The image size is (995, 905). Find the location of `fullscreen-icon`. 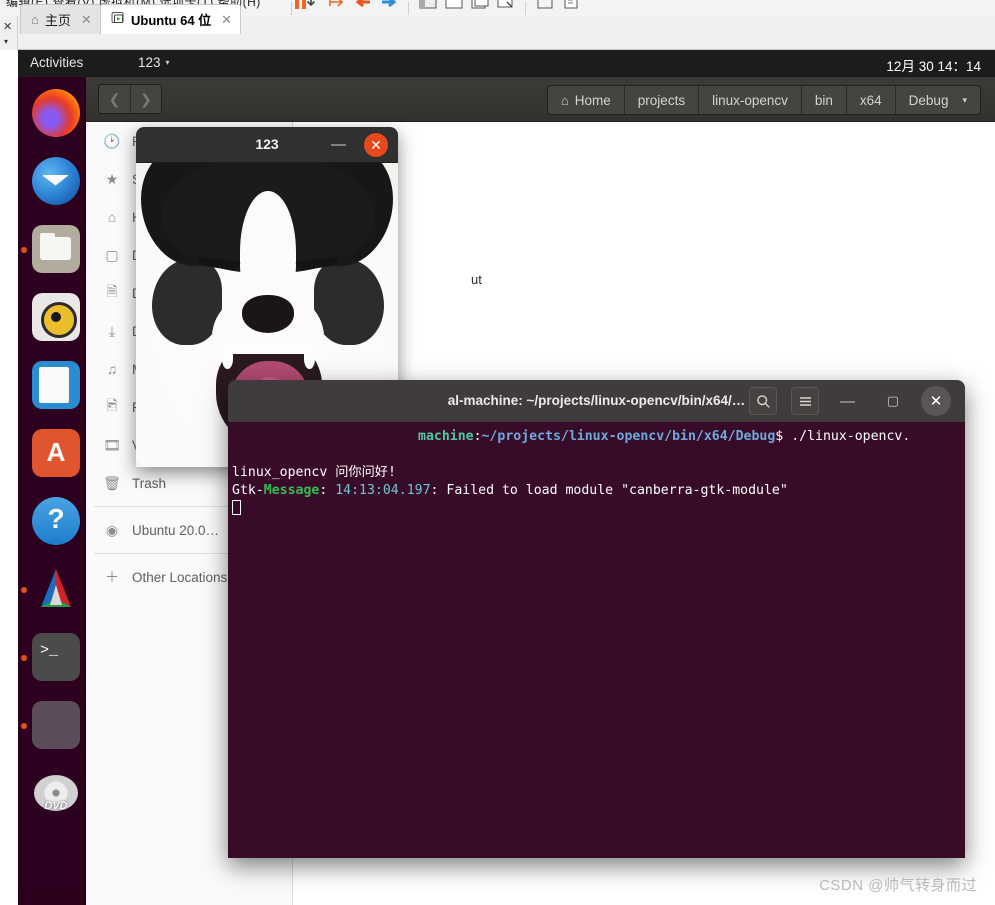

fullscreen-icon is located at coordinates (506, 8).